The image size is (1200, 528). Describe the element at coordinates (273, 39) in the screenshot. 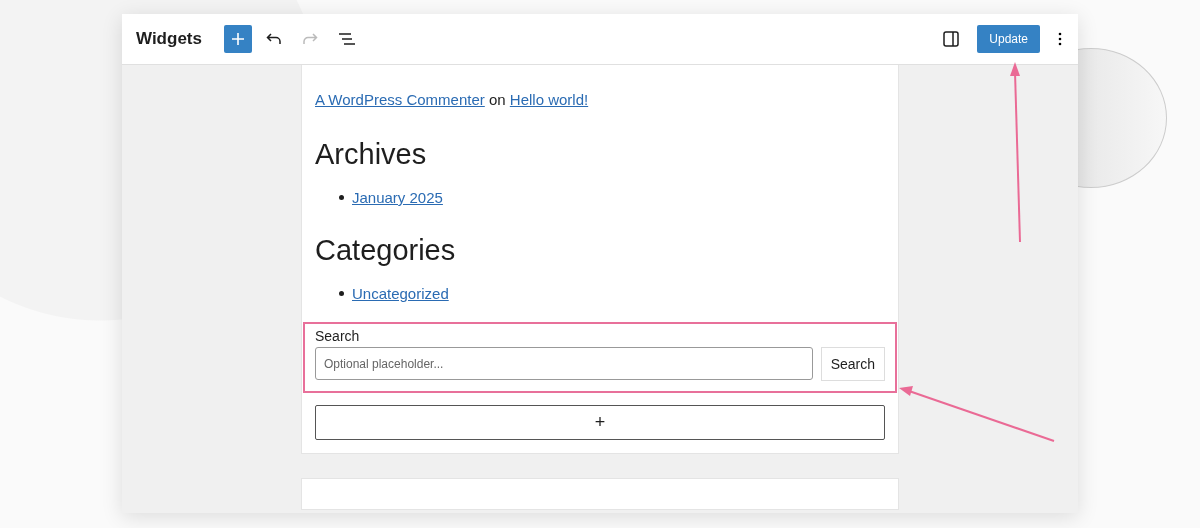

I see `undo-icon` at that location.